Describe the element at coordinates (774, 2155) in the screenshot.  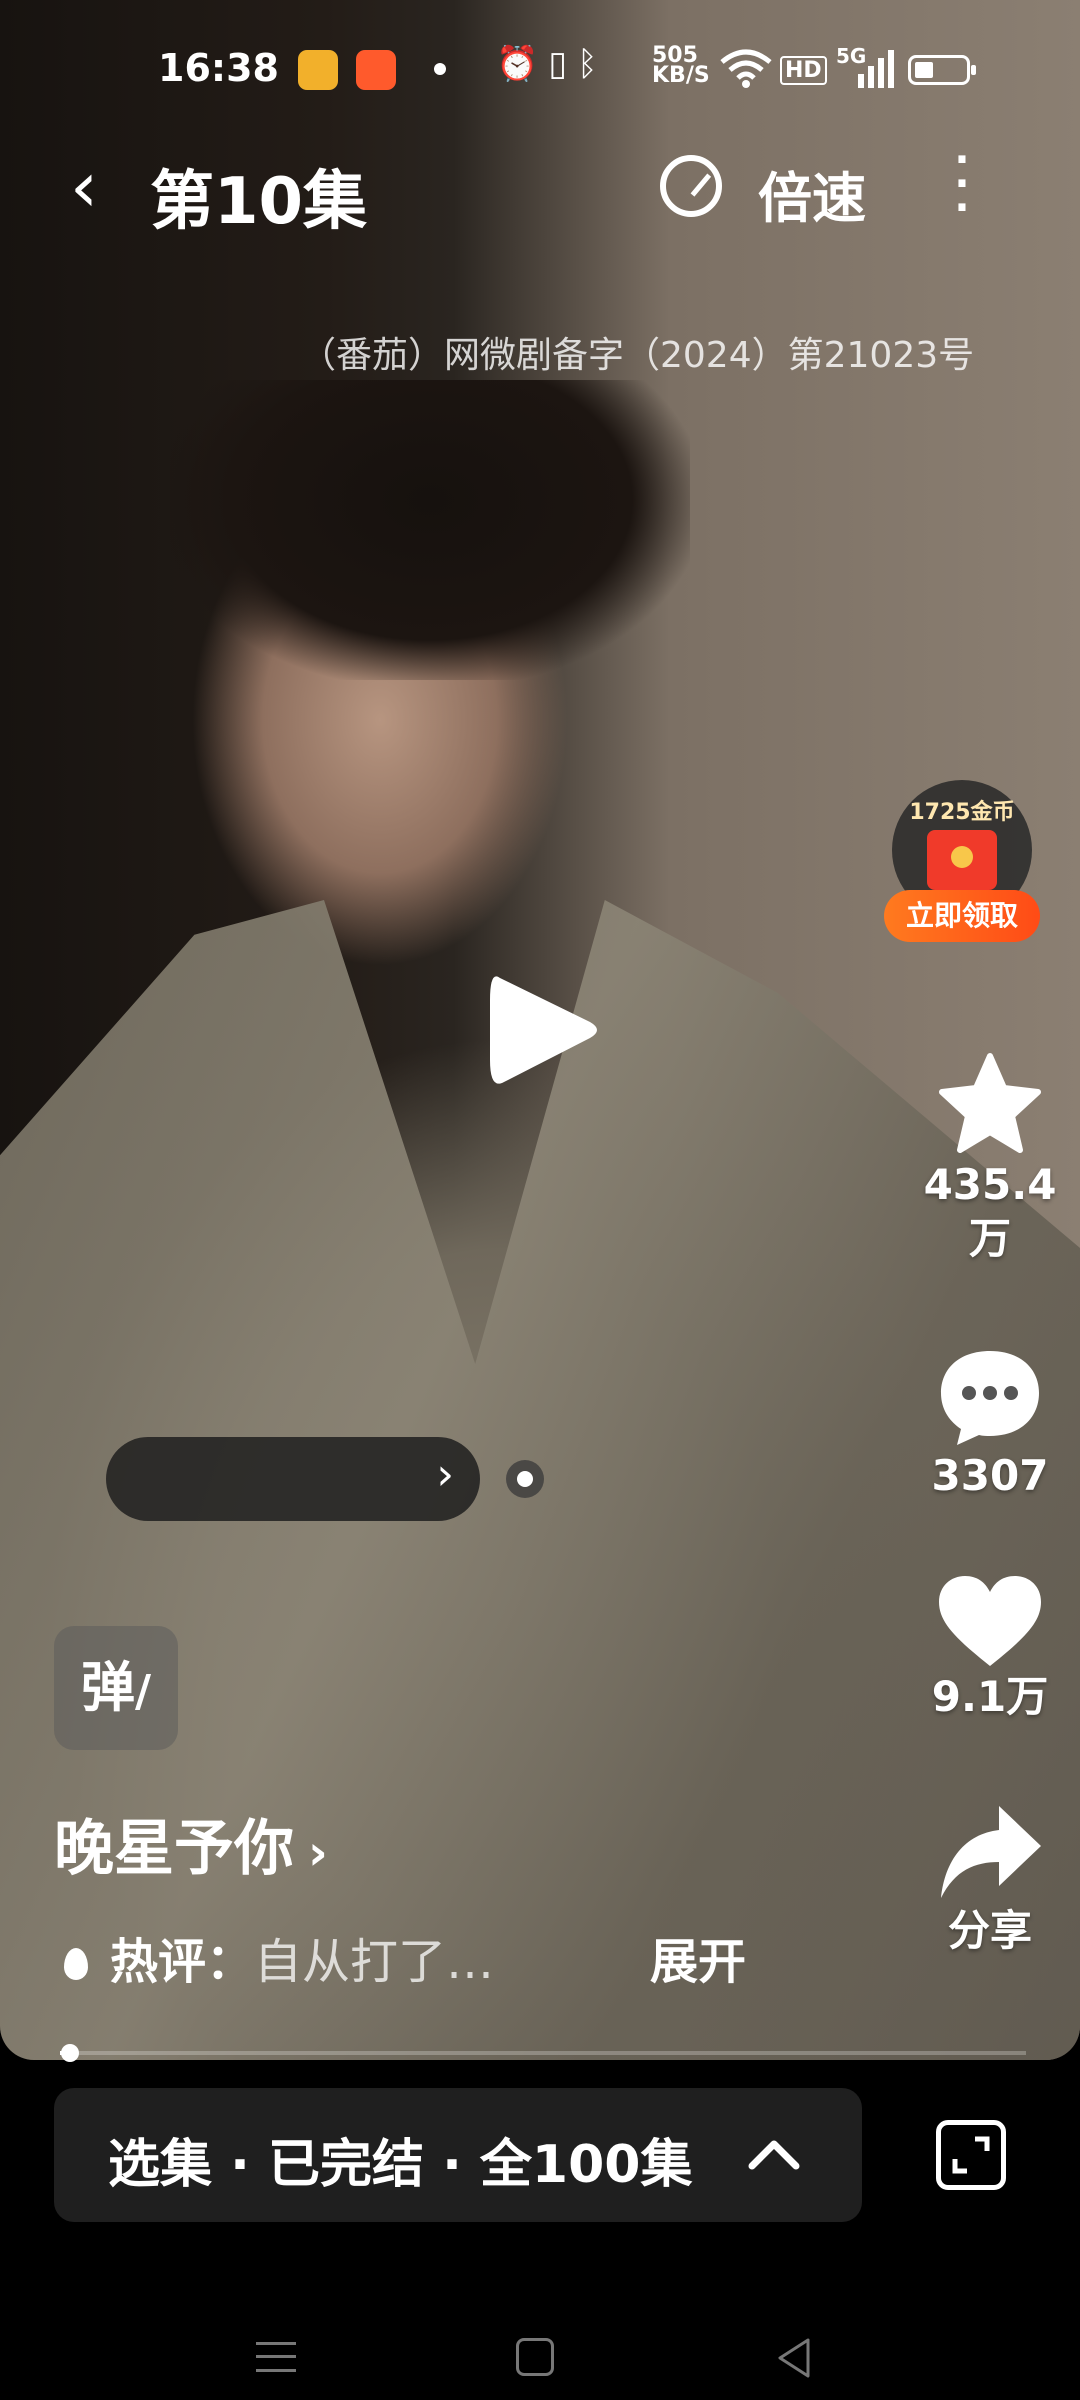
I see `chevron-up-icon` at that location.